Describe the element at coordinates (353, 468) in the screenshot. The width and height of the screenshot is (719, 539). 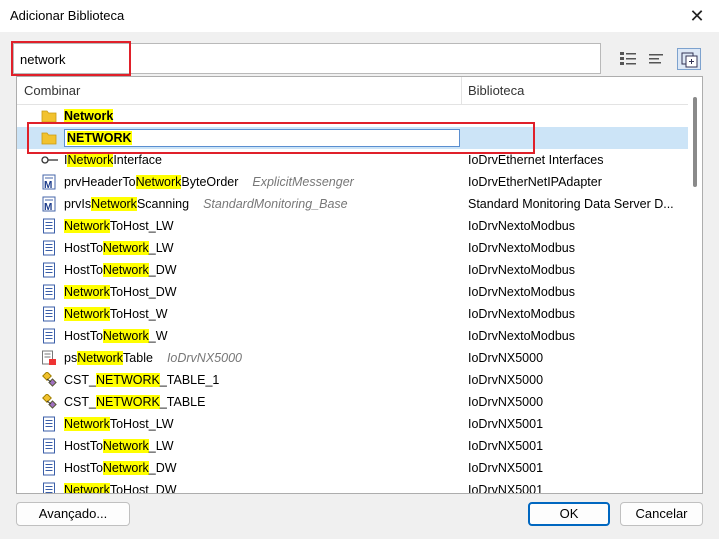
I see `list-item: HostToNetwork_DW IoDrvNX5001` at that location.